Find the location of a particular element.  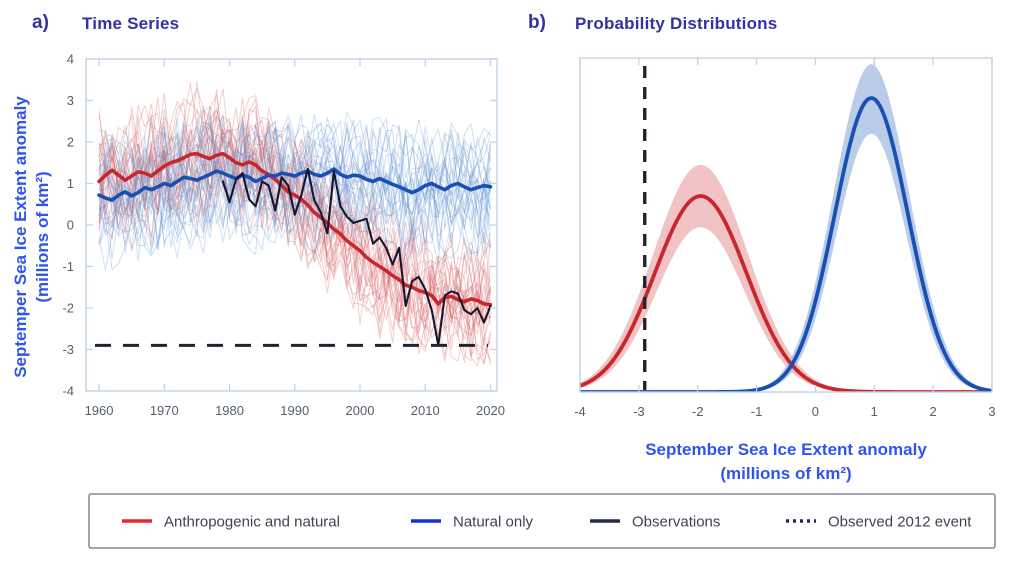

xtick-label: 1990 is located at coordinates (294, 410).